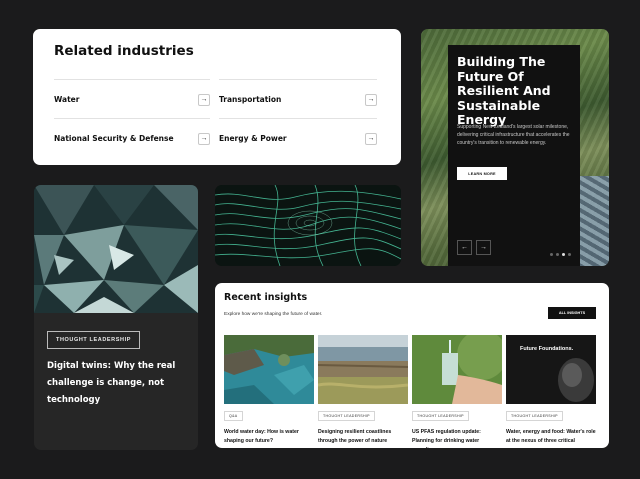  Describe the element at coordinates (547, 349) in the screenshot. I see `thumb-caption: Future Foundations.` at that location.